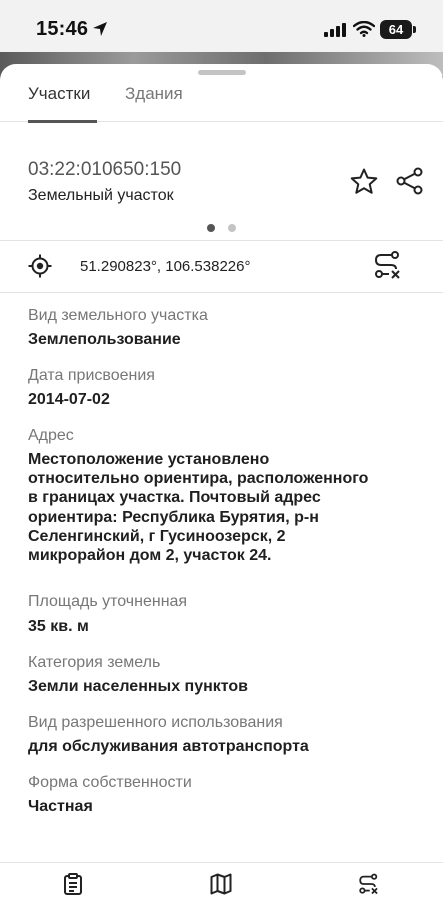 The image size is (443, 900). What do you see at coordinates (60, 806) in the screenshot?
I see `field-value-ownership: Частная` at bounding box center [60, 806].